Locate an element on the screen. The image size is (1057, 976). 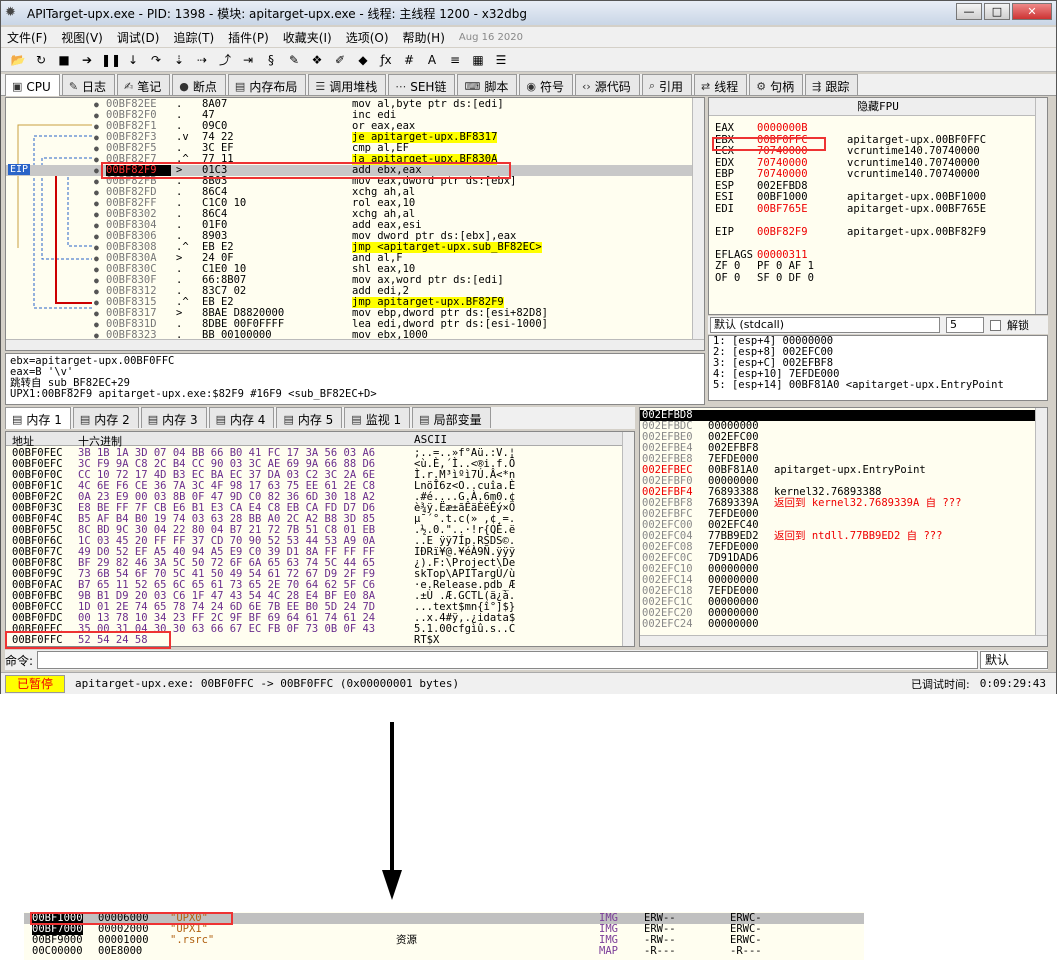
stack-hscrollbar is located at coordinates (843, 640).